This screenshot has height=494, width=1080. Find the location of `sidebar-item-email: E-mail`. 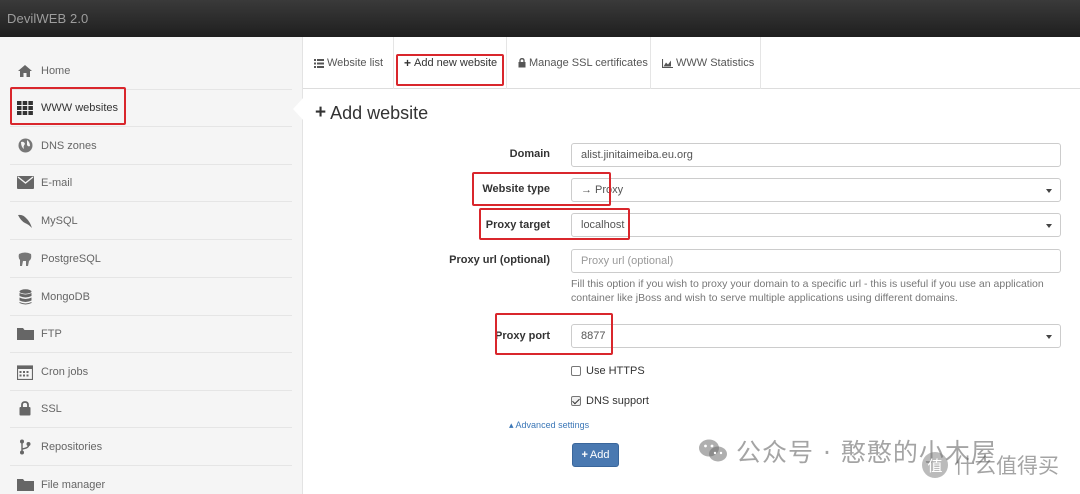

sidebar-item-email: E-mail is located at coordinates (151, 183).